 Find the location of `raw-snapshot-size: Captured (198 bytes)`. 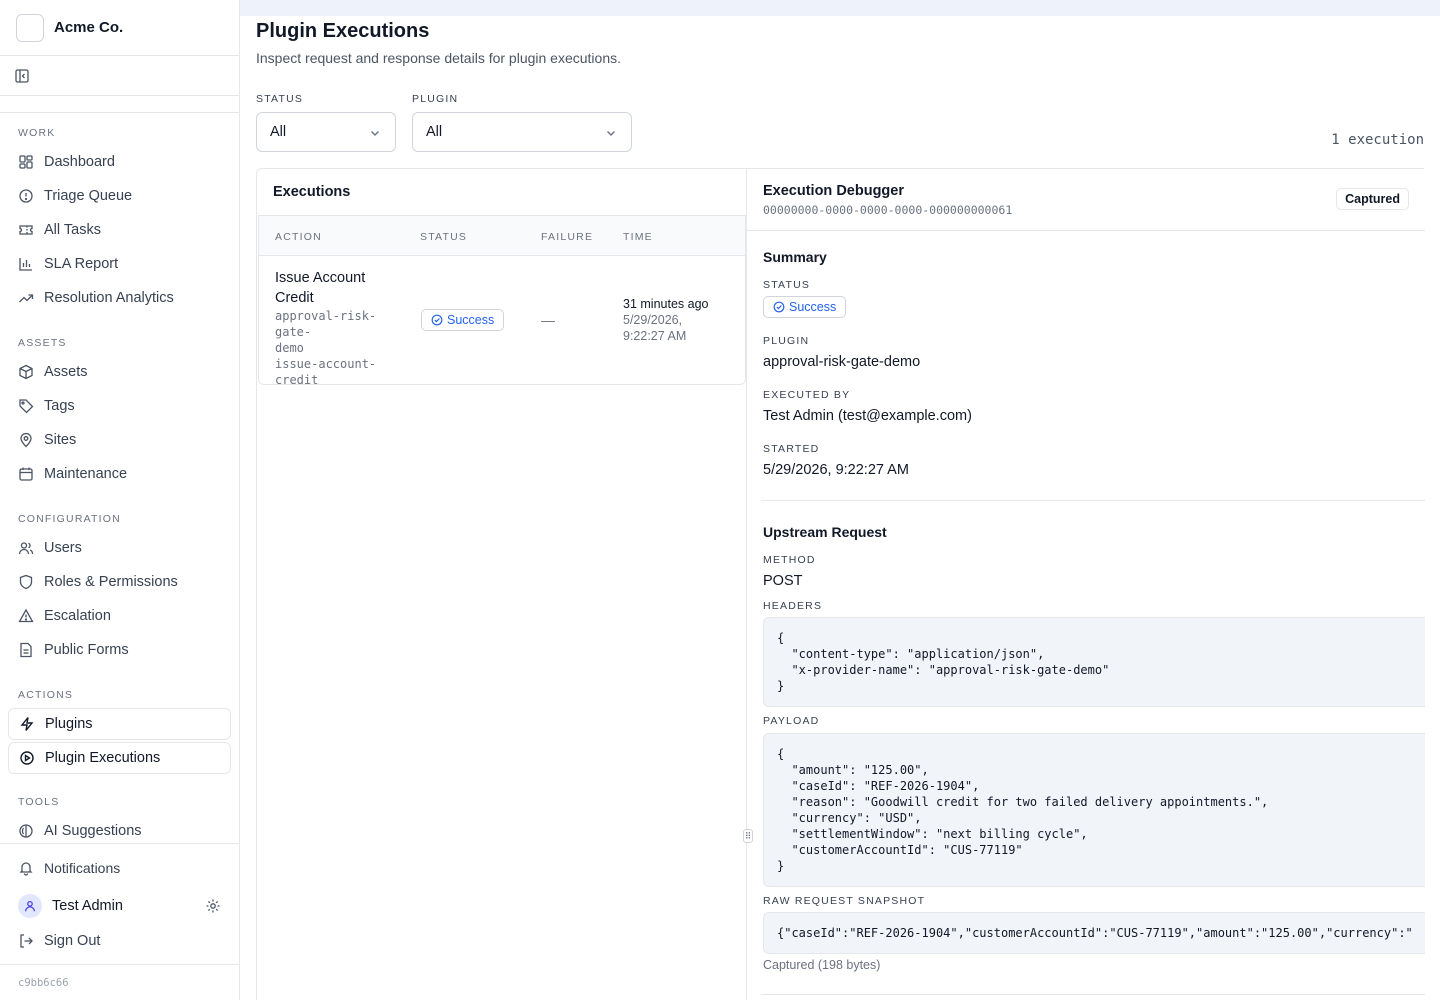

raw-snapshot-size: Captured (198 bytes) is located at coordinates (822, 965).